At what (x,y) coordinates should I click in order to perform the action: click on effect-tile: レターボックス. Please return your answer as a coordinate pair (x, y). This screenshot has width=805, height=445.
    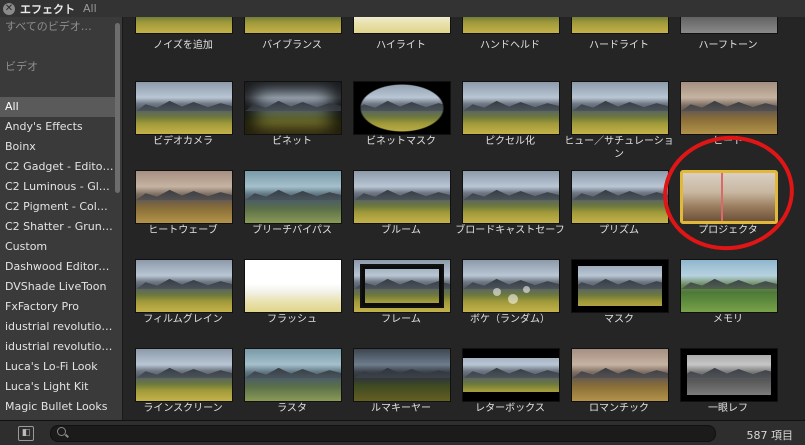
    Looking at the image, I should click on (512, 383).